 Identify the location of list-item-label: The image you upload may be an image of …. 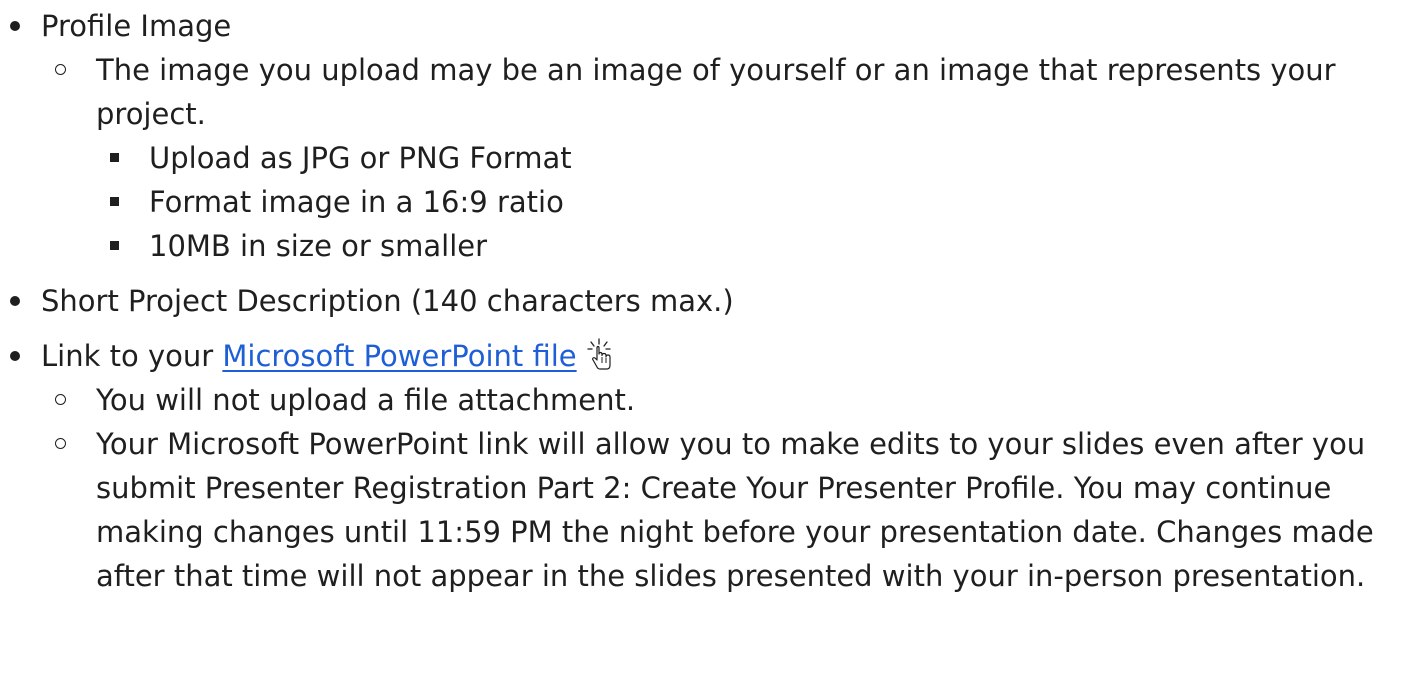
(716, 92).